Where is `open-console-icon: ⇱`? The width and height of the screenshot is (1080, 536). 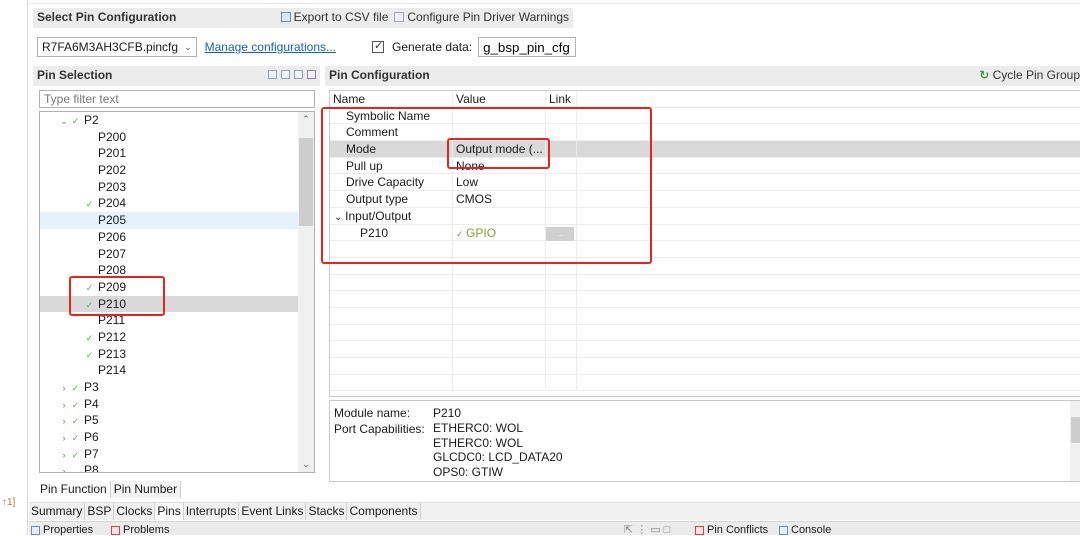
open-console-icon: ⇱ is located at coordinates (628, 530).